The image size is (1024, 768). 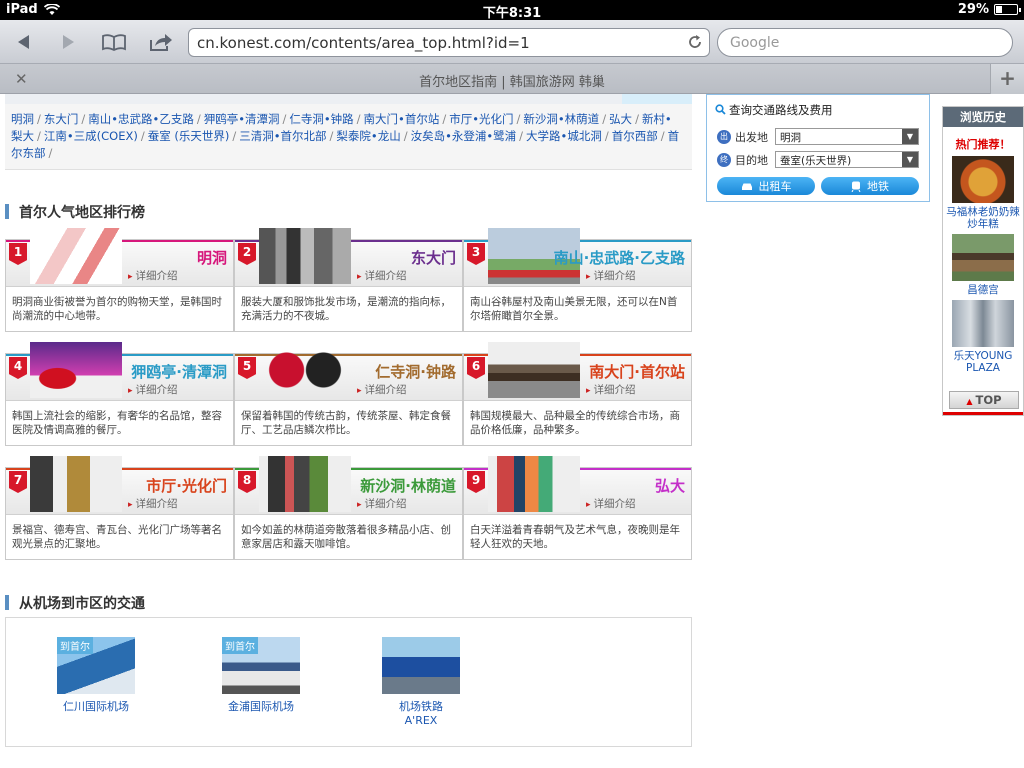 What do you see at coordinates (847, 159) in the screenshot?
I see `destination-select: 蚕室(乐天世界) ▼` at bounding box center [847, 159].